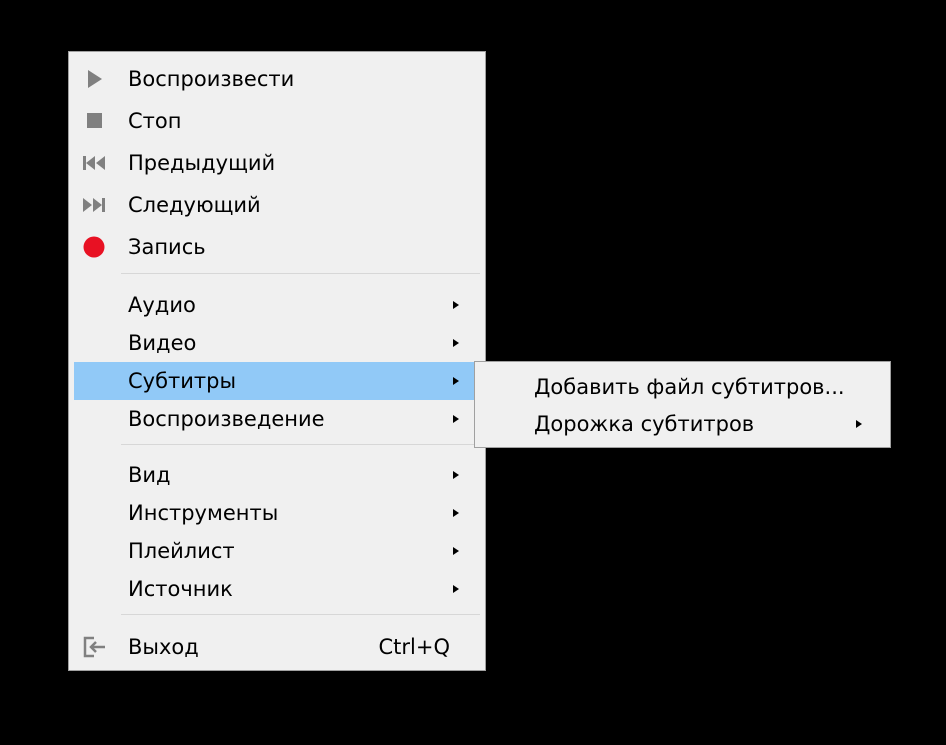  I want to click on menu-item-previous: Предыдущий, so click(277, 163).